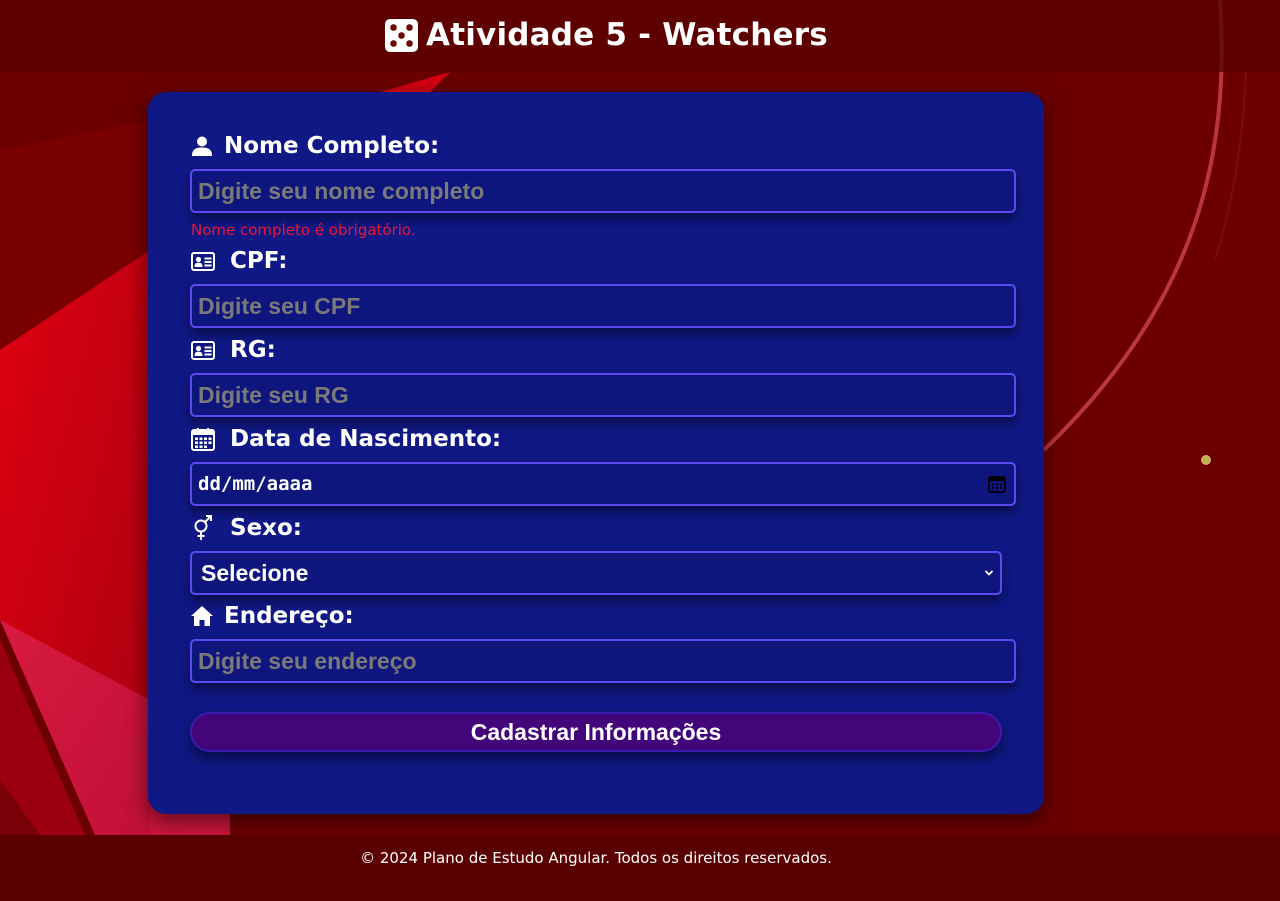 This screenshot has height=901, width=1280. I want to click on endereco-label-text: Endereço:, so click(289, 616).